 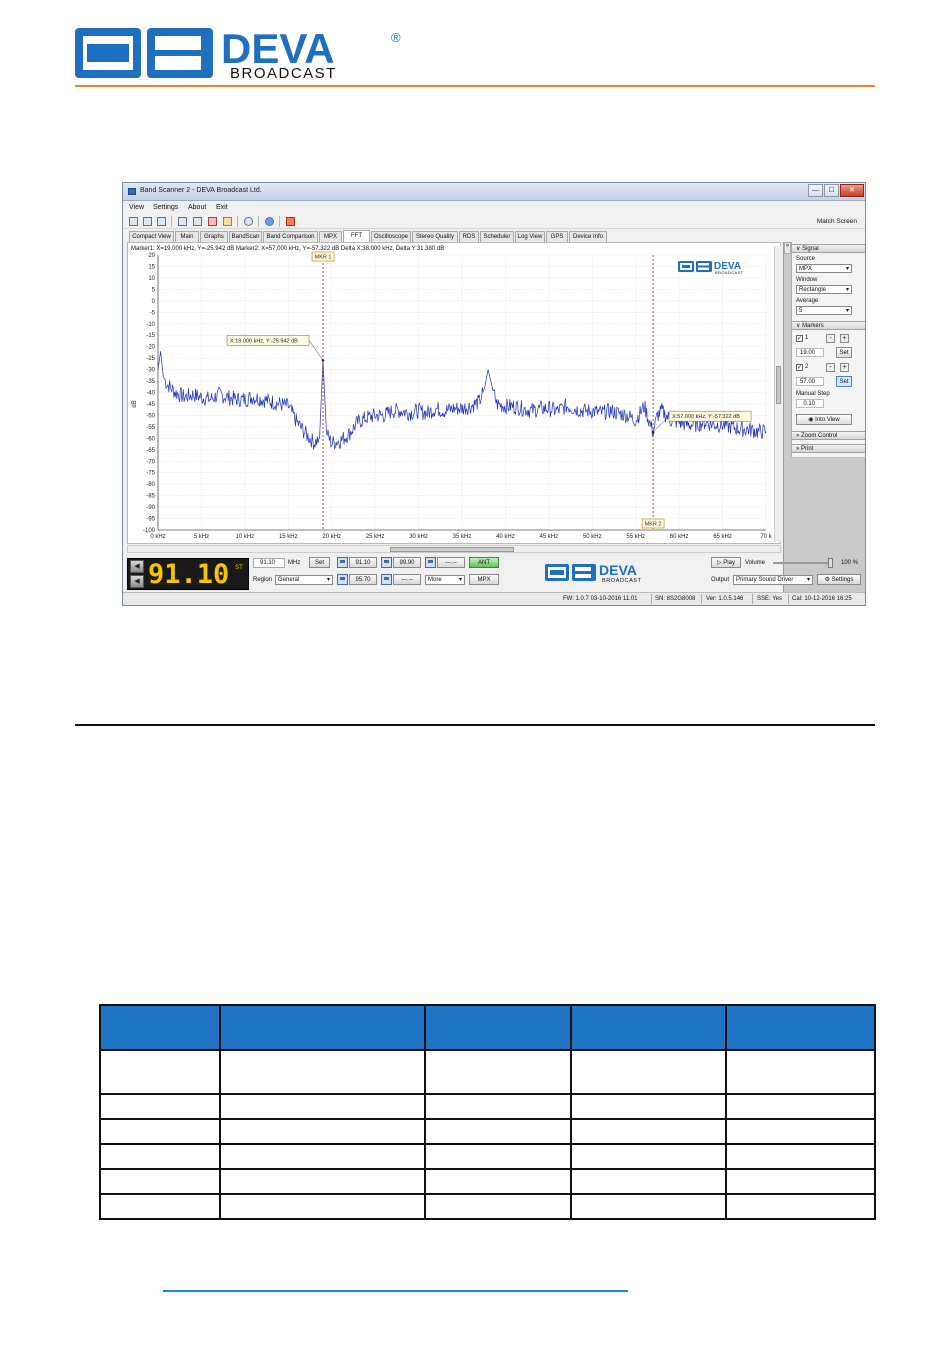 What do you see at coordinates (342, 562) in the screenshot?
I see `preset1-save-icon` at bounding box center [342, 562].